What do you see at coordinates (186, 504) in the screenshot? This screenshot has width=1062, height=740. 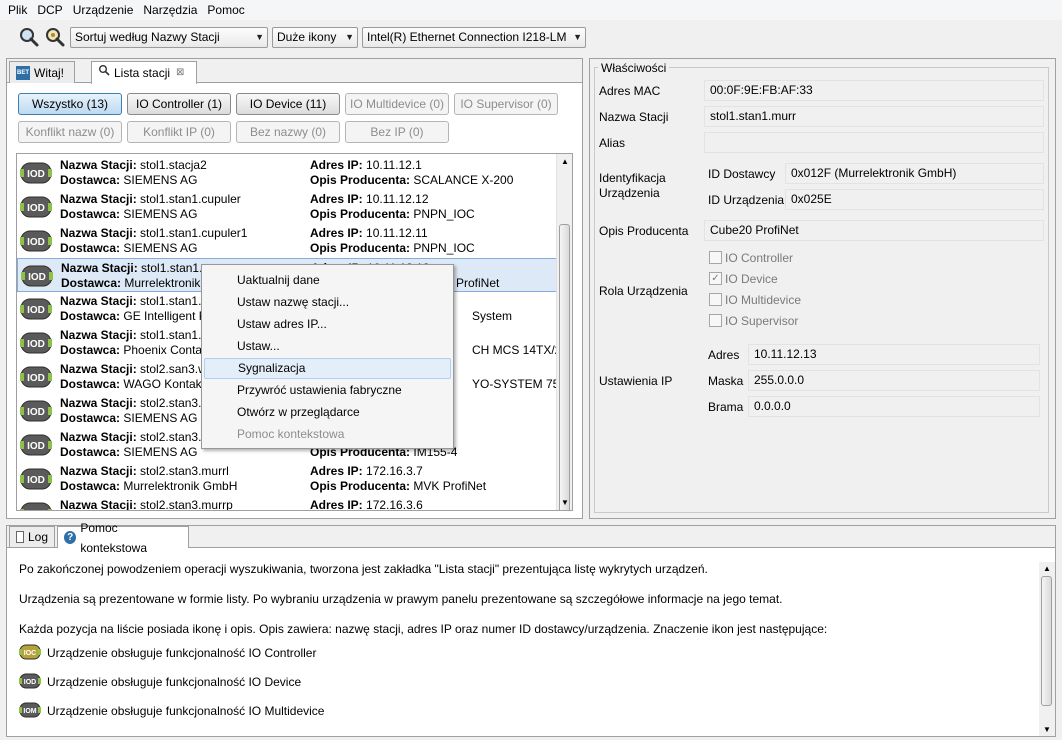 I see `station-name: stol2.stan3.murrp` at bounding box center [186, 504].